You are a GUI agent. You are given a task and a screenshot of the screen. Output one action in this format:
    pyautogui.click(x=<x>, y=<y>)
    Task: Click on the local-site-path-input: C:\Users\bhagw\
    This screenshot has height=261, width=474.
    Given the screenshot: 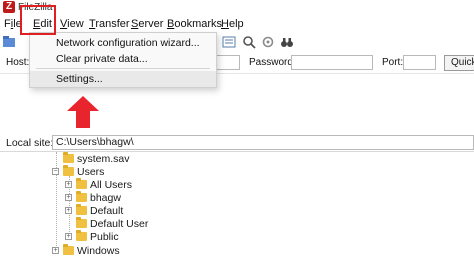 What is the action you would take?
    pyautogui.click(x=263, y=142)
    